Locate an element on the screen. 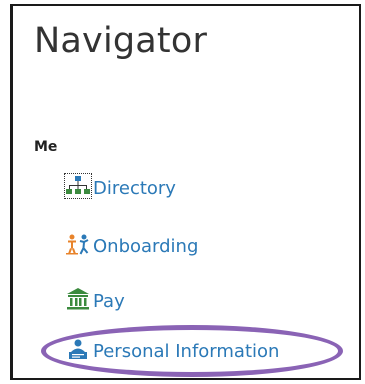 This screenshot has height=384, width=365. onboarding-people-icon is located at coordinates (78, 244).